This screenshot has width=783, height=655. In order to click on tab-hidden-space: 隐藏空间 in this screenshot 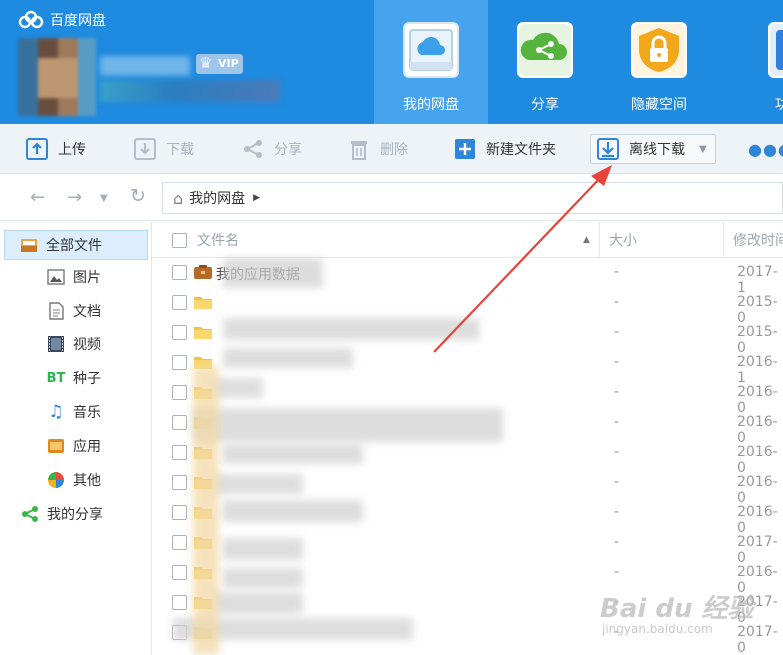, I will do `click(659, 62)`.